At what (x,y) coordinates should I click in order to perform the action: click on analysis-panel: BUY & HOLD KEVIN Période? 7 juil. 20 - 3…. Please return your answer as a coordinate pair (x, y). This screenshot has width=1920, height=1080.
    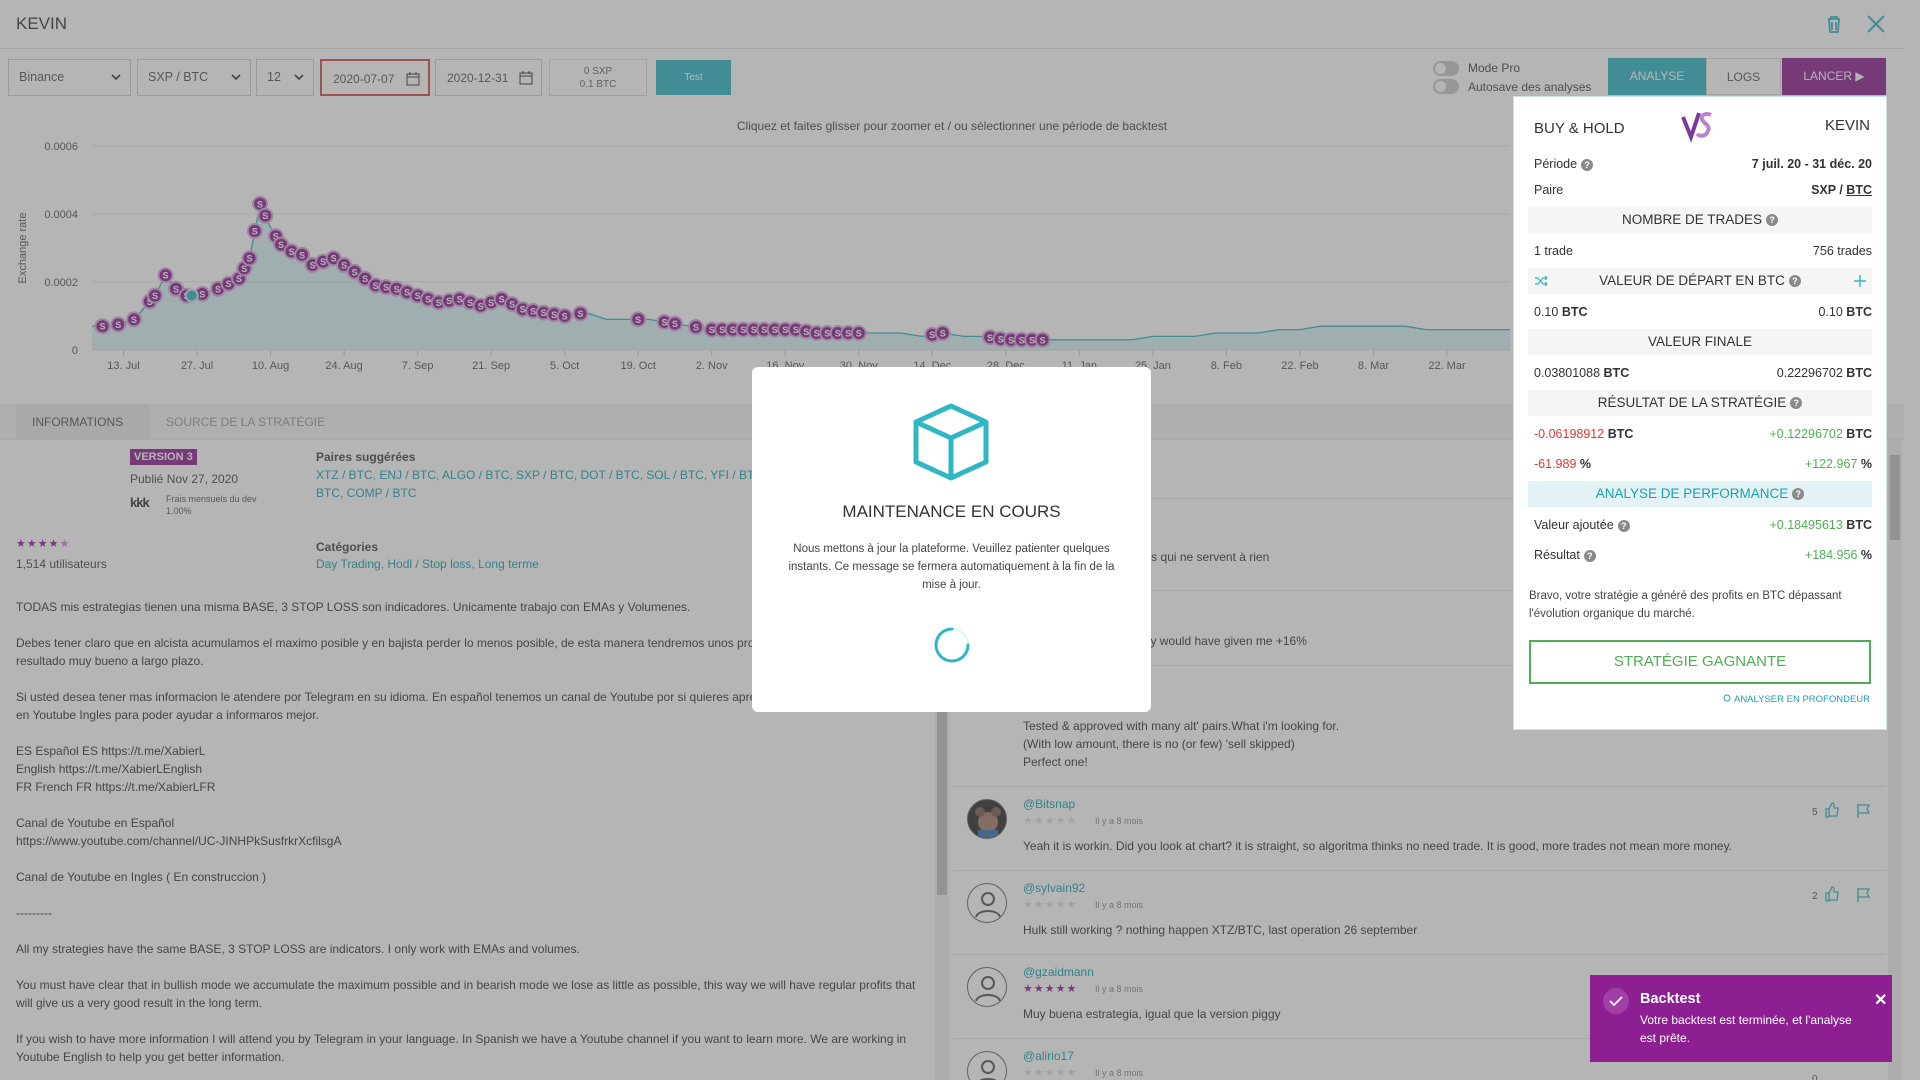
    Looking at the image, I should click on (1700, 413).